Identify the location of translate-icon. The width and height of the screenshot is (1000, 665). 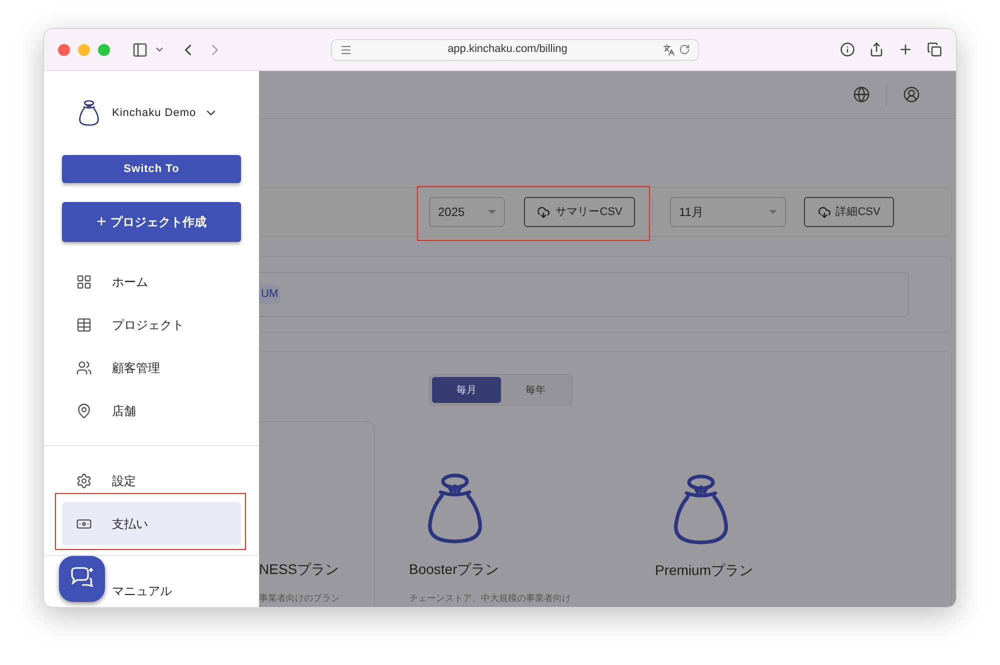
(669, 50).